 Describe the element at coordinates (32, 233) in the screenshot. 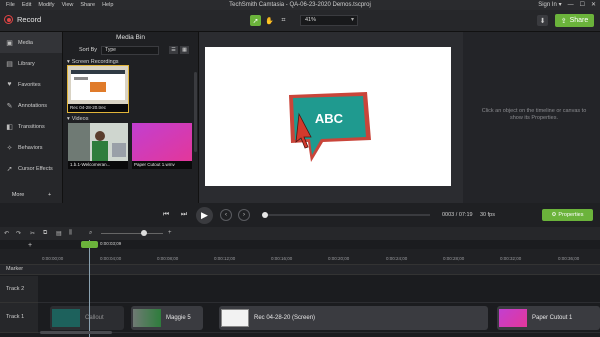

I see `cut-icon: ✂` at that location.